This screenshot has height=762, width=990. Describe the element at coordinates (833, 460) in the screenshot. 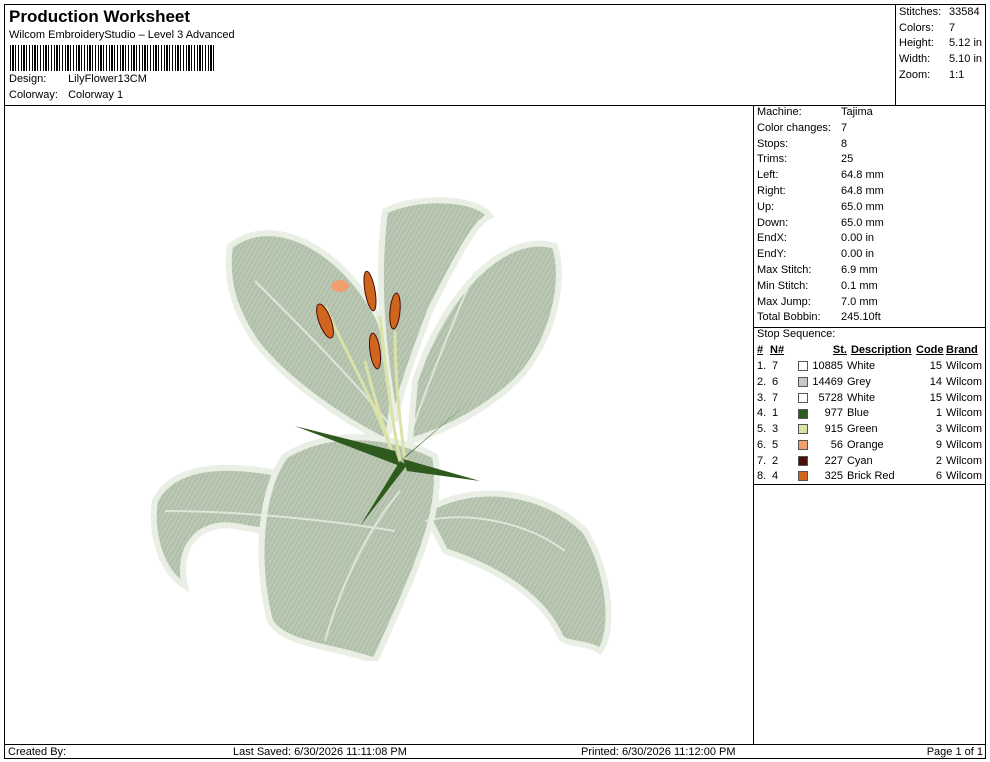

I see `stitch-count: 227` at that location.